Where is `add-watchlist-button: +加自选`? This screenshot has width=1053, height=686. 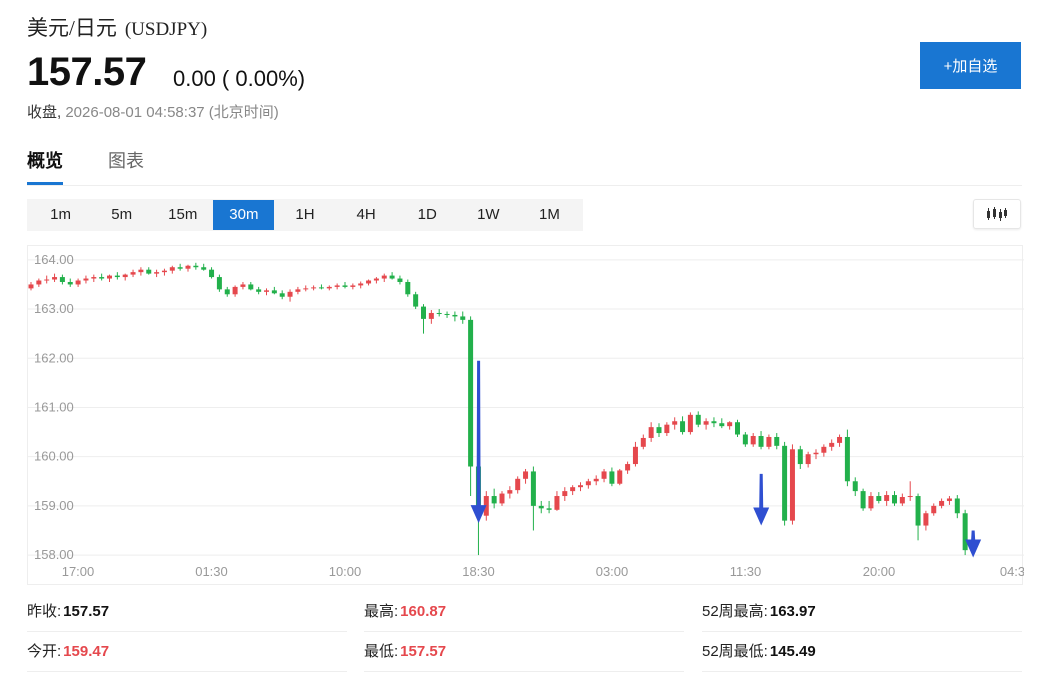 add-watchlist-button: +加自选 is located at coordinates (970, 65).